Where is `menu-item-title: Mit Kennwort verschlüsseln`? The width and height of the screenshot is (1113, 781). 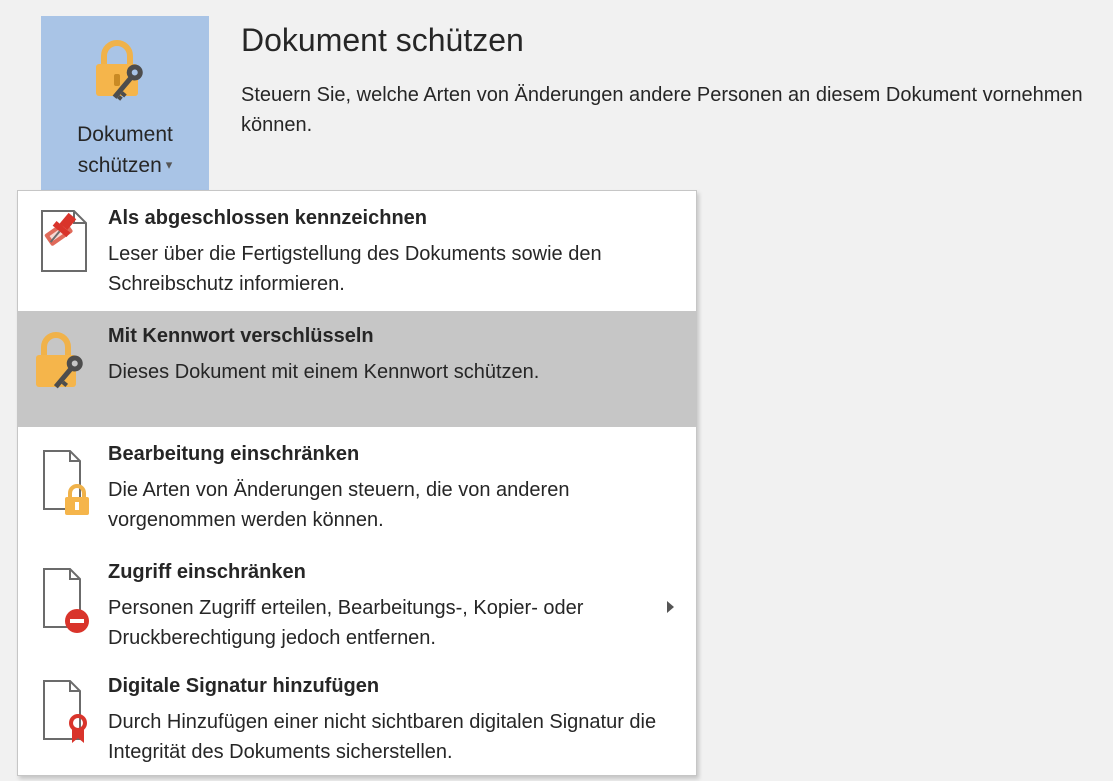
menu-item-title: Mit Kennwort verschlüsseln is located at coordinates (241, 336).